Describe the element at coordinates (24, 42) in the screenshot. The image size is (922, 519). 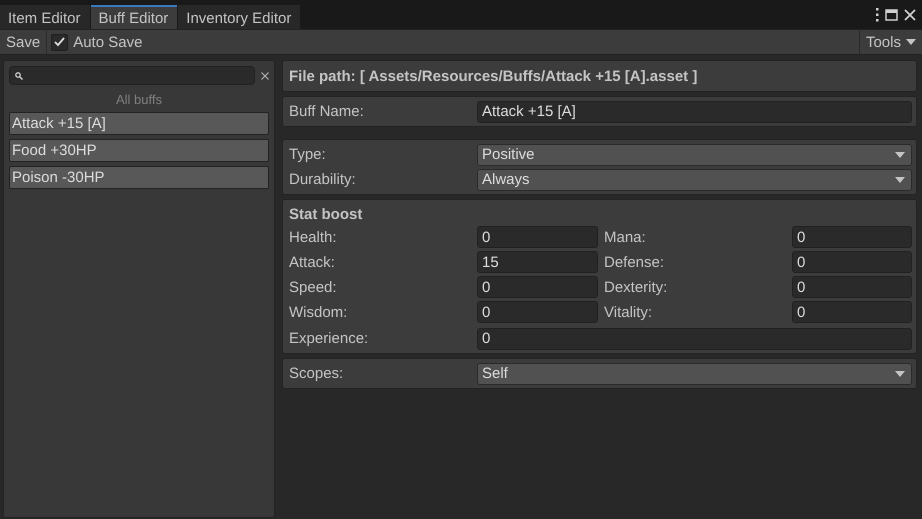
I see `save-button: Save` at that location.